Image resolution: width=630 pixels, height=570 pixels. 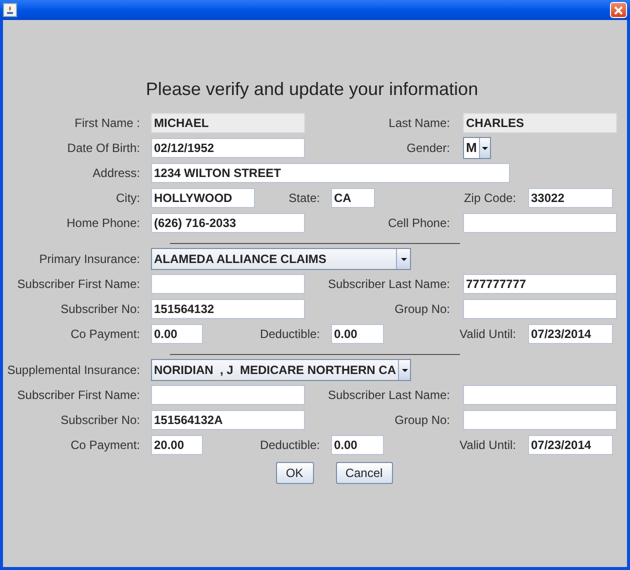 I want to click on form-heading: Please verify and update your information, so click(x=312, y=89).